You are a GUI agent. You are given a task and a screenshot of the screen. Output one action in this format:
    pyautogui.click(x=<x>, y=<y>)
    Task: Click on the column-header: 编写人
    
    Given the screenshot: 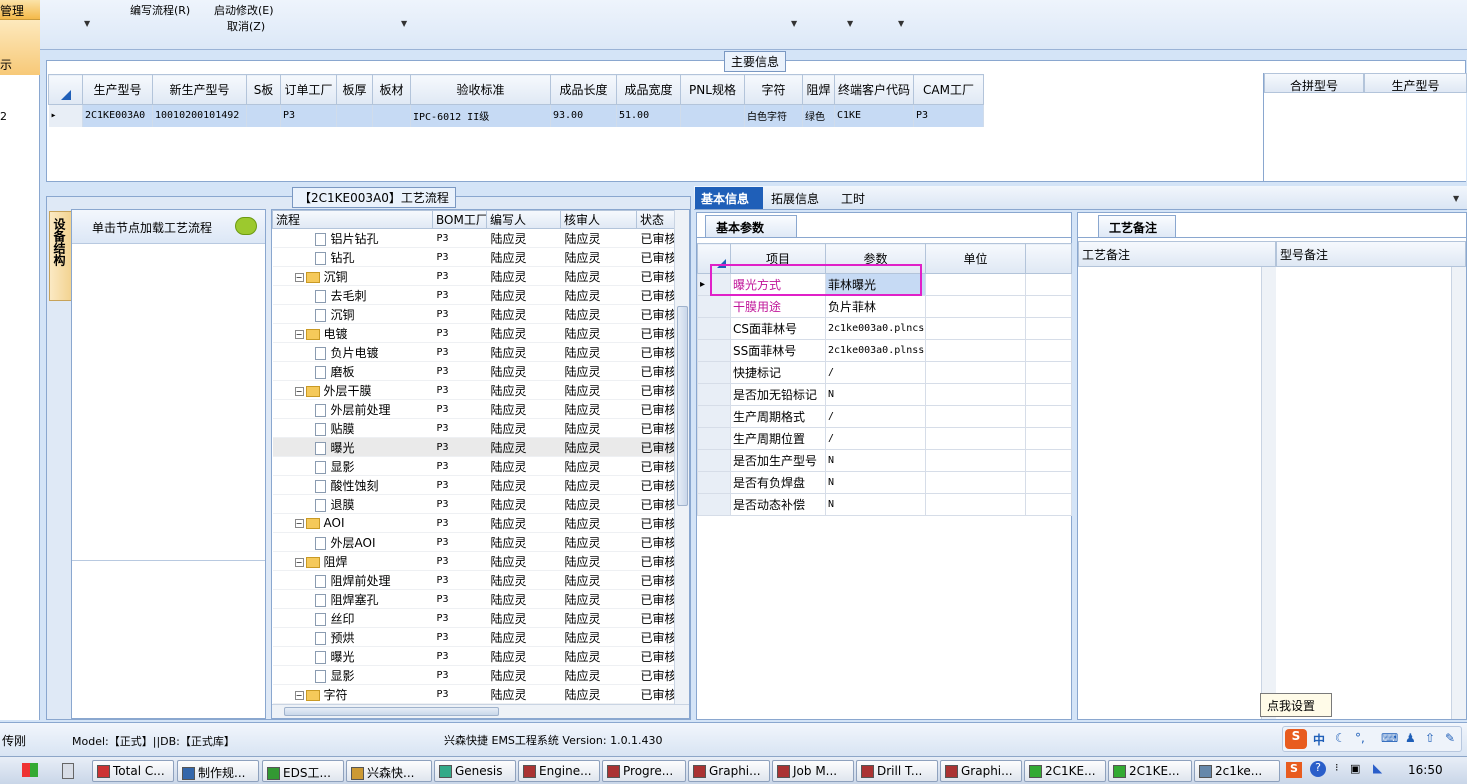 What is the action you would take?
    pyautogui.click(x=523, y=219)
    